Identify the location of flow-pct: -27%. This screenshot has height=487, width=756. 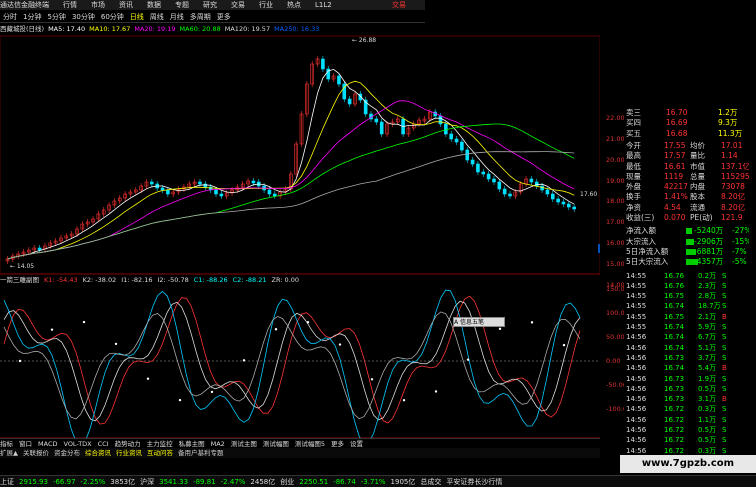
(740, 231).